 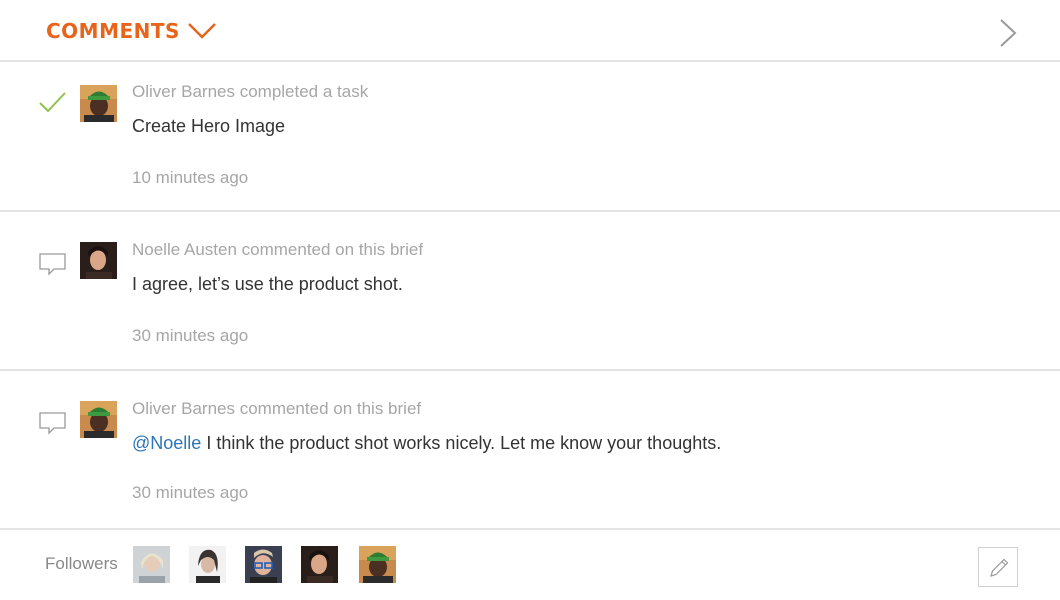 What do you see at coordinates (1008, 33) in the screenshot?
I see `chevron-right-icon` at bounding box center [1008, 33].